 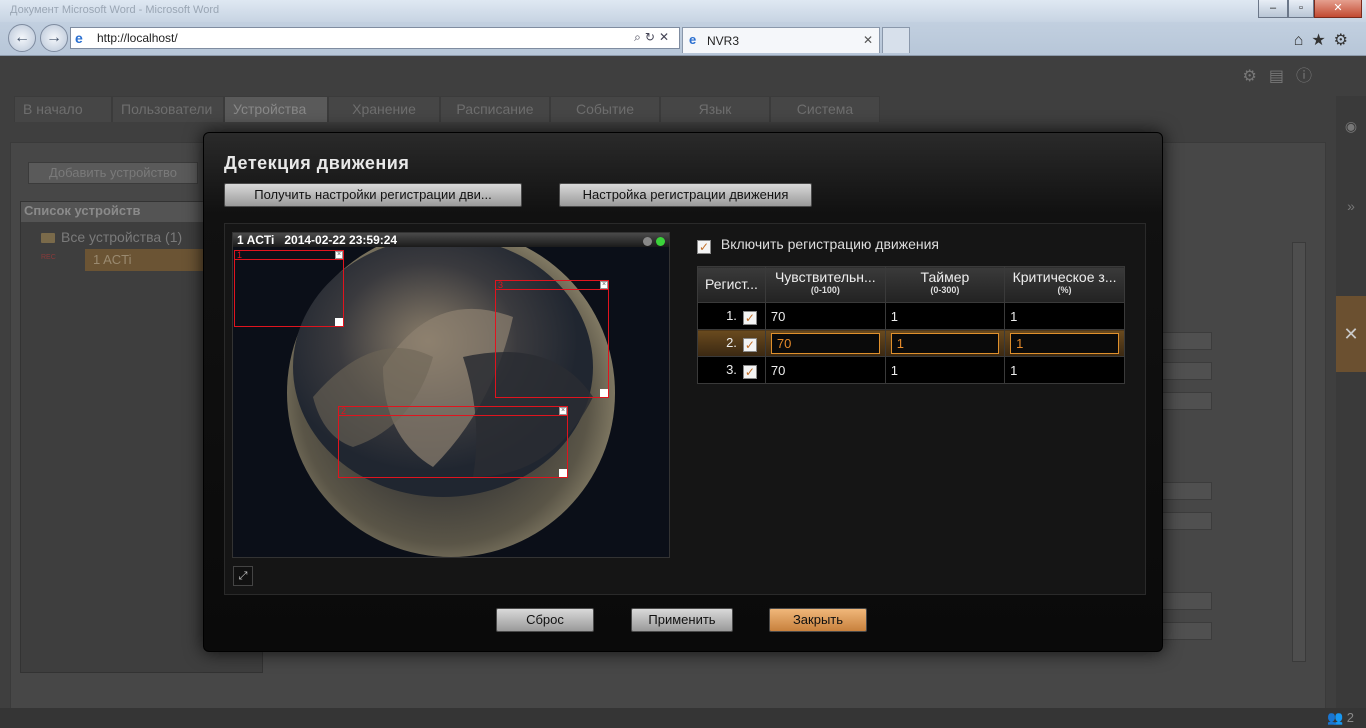 What do you see at coordinates (168, 109) in the screenshot?
I see `tab-users: Пользователи` at bounding box center [168, 109].